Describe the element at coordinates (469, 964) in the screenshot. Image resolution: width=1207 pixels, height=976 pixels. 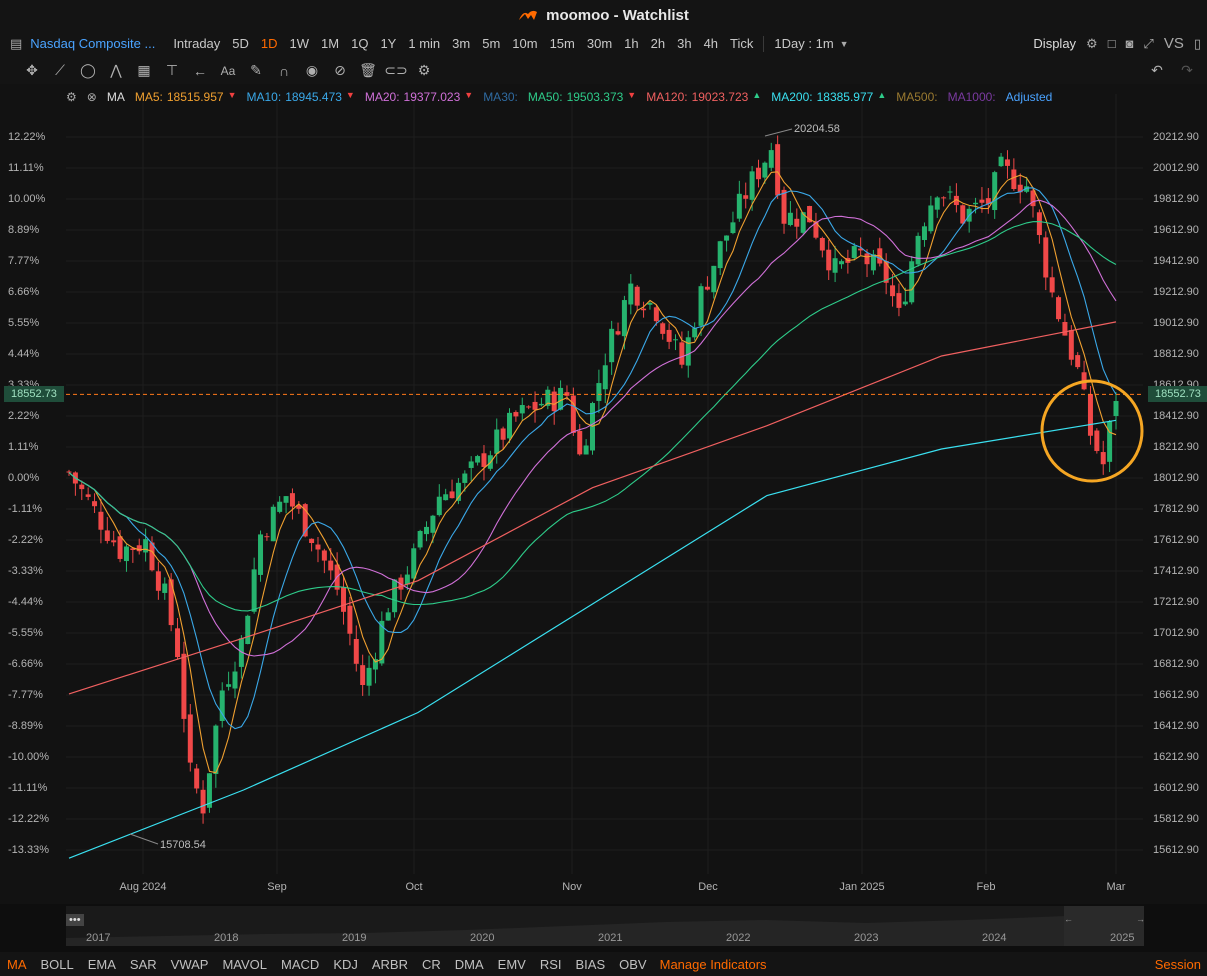
I see `indicator-dma: DMA` at that location.